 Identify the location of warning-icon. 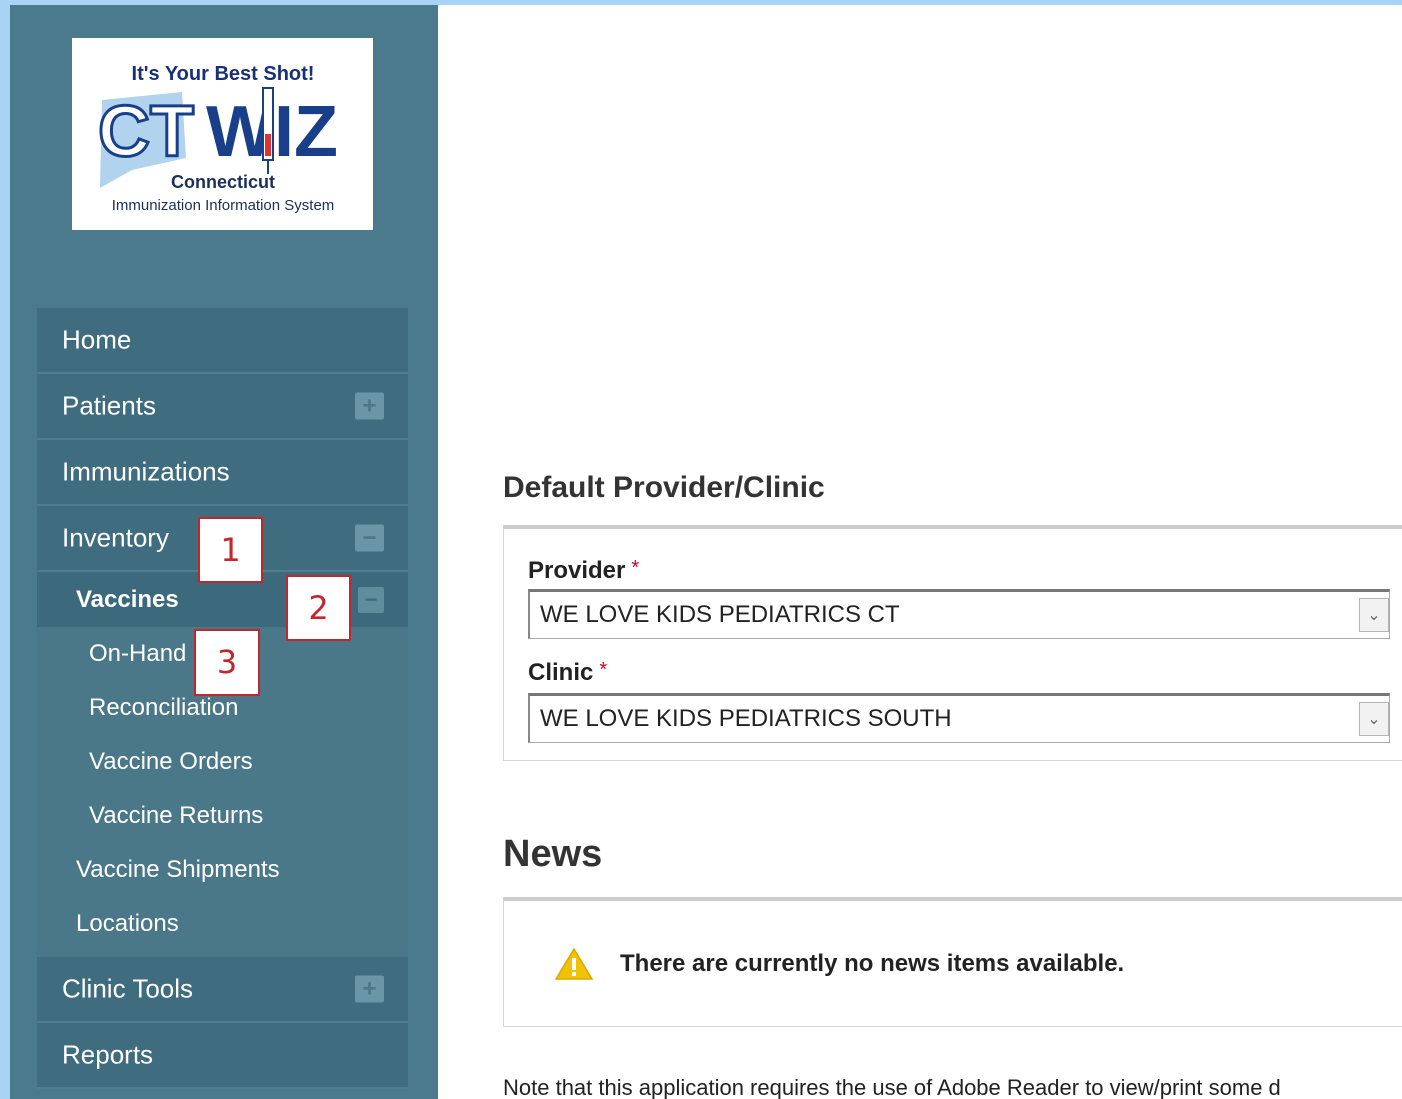
(574, 963).